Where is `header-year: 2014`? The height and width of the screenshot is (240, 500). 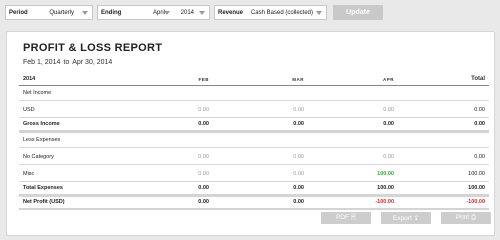
header-year: 2014 is located at coordinates (29, 79).